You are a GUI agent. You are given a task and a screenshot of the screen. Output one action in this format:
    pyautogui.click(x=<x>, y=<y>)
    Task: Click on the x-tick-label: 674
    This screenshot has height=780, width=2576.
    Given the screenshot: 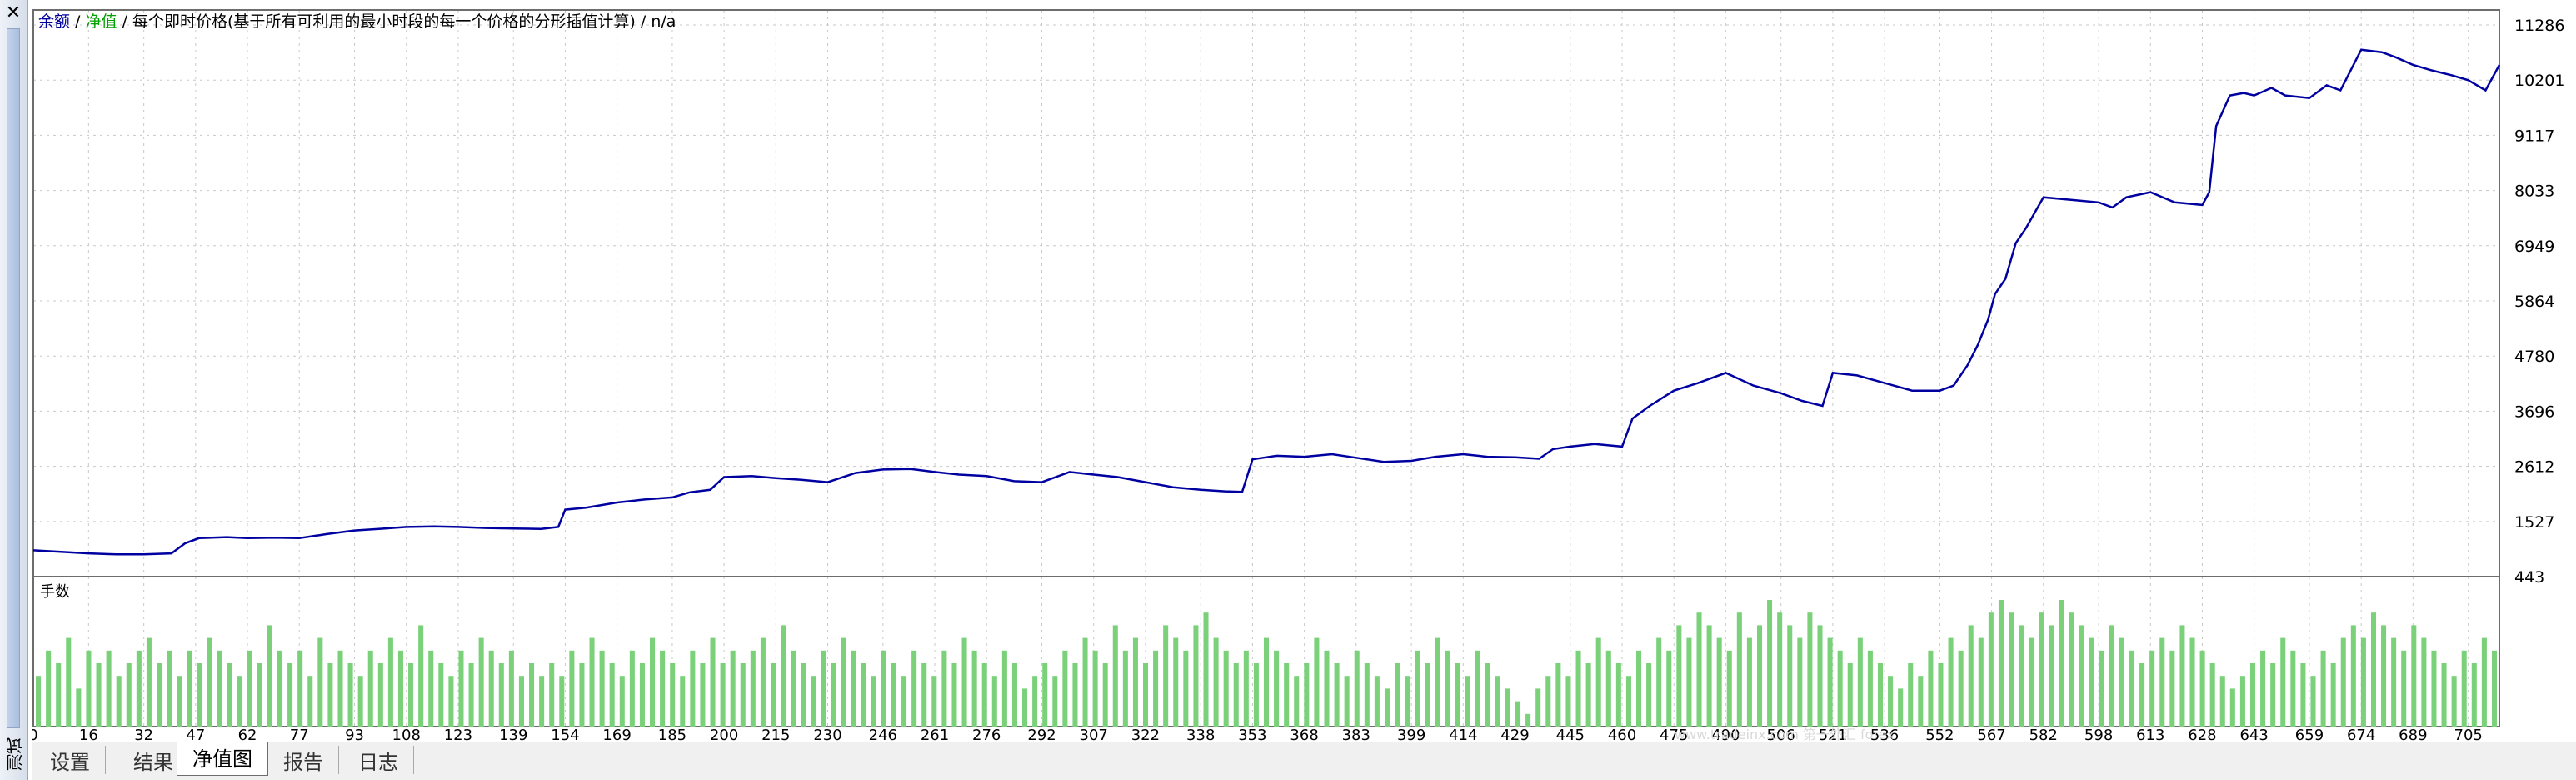 What is the action you would take?
    pyautogui.click(x=2361, y=734)
    